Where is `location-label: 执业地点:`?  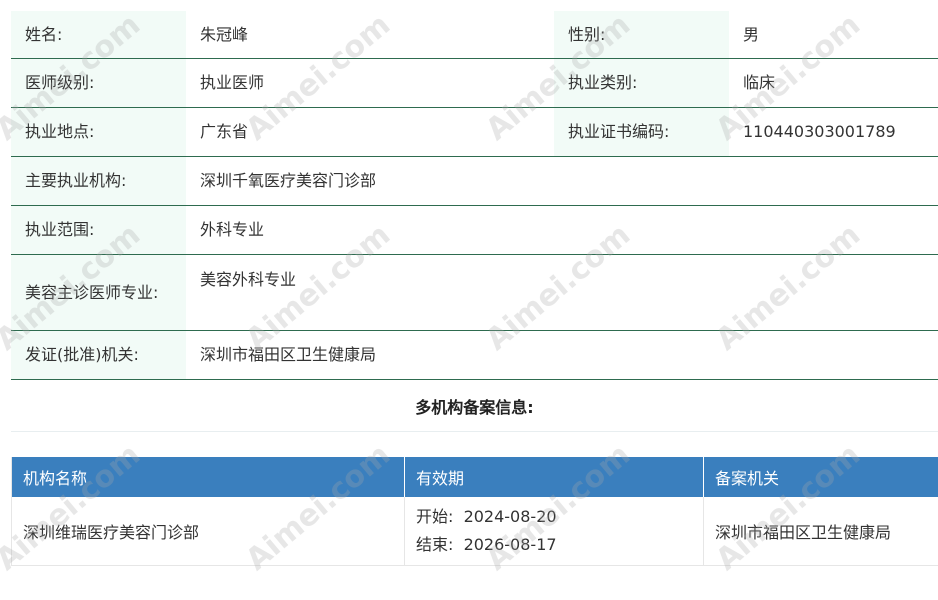
location-label: 执业地点: is located at coordinates (98, 132).